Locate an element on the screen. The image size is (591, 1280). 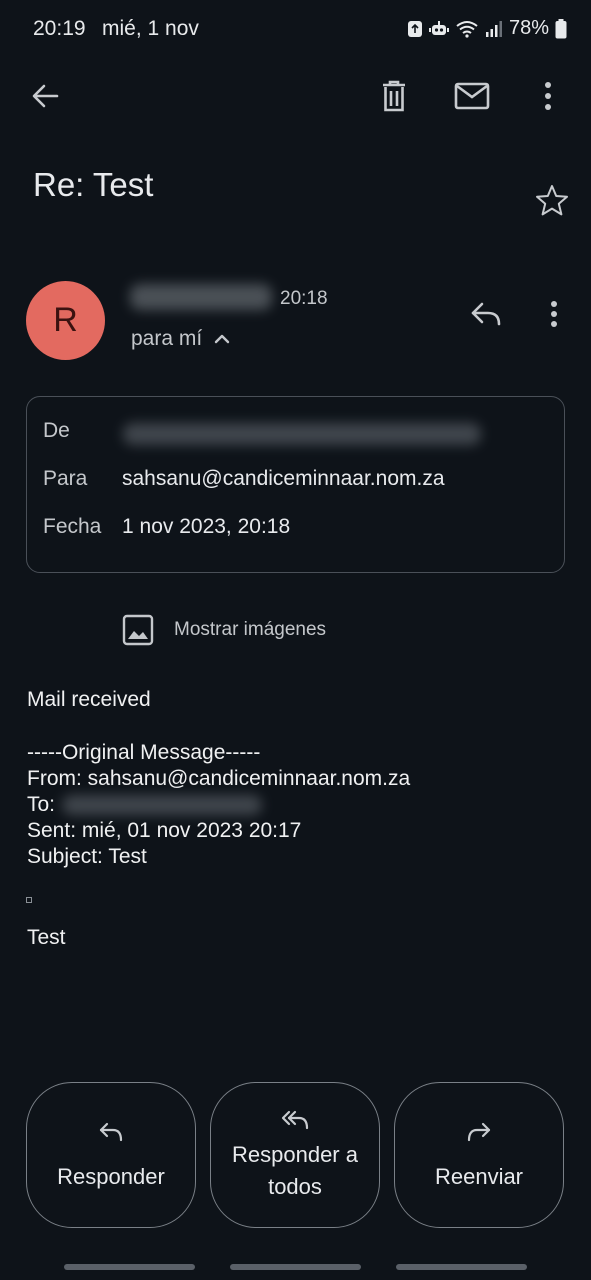
original-subject-line: Subject: Test is located at coordinates (87, 856).